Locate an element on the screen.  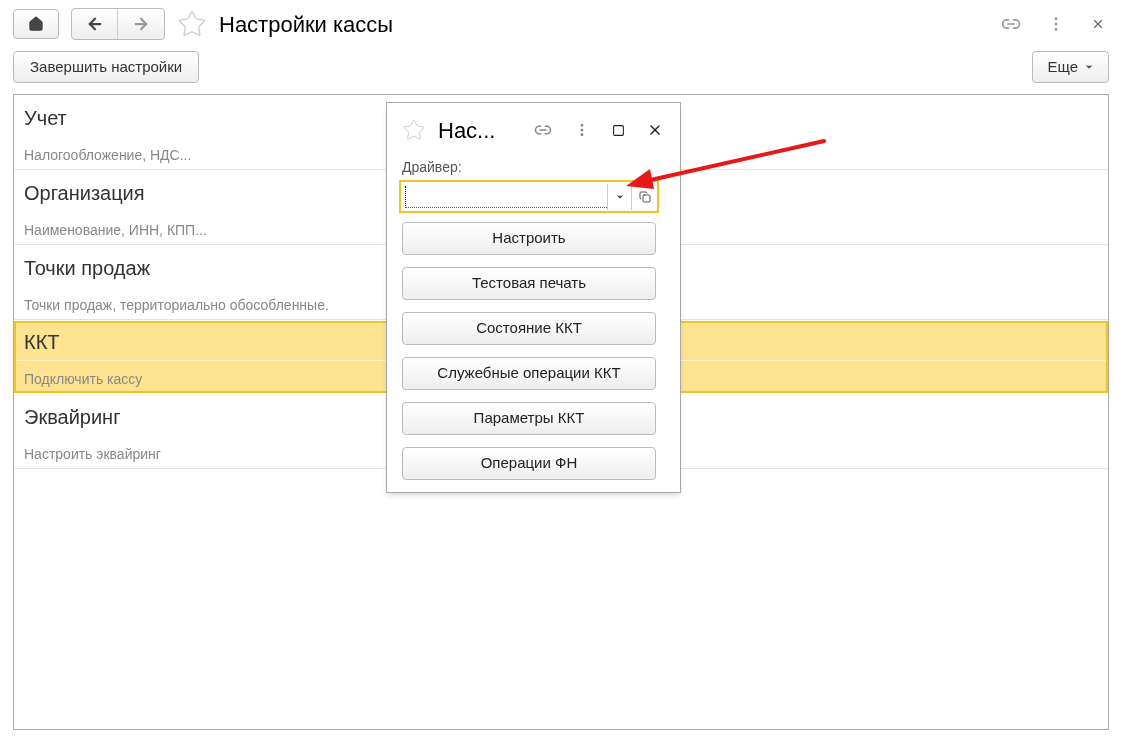
finish-settings-button: Завершить настройки is located at coordinates (106, 67).